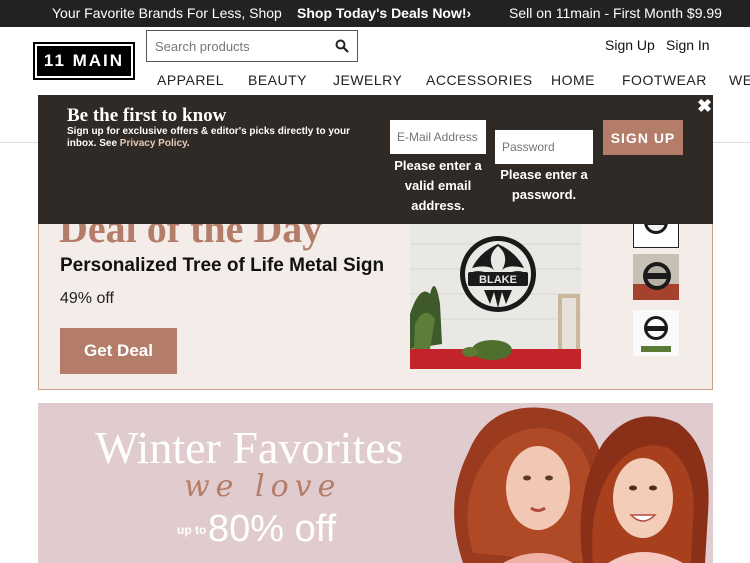  Describe the element at coordinates (147, 115) in the screenshot. I see `popup-title: Be the first to know` at that location.